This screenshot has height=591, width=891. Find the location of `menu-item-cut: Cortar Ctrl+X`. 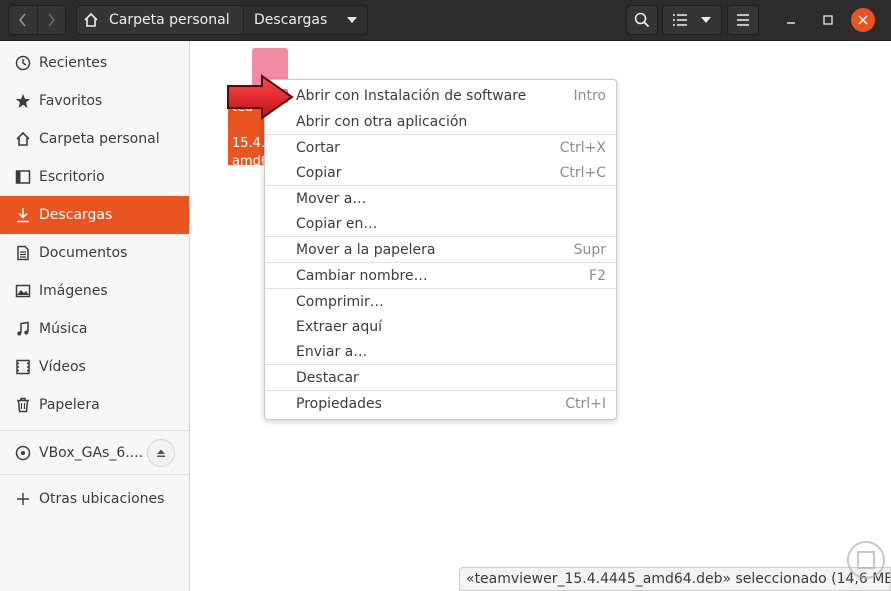

menu-item-cut: Cortar Ctrl+X is located at coordinates (440, 147).